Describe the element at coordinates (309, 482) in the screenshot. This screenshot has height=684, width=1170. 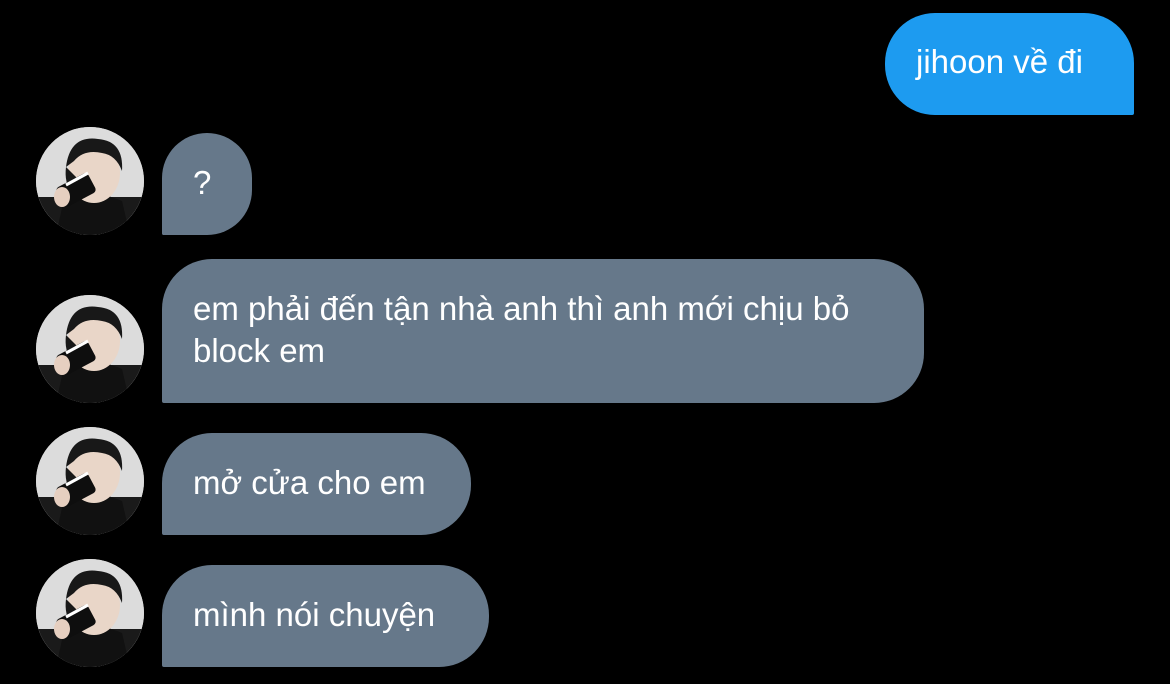
I see `message-text: mở cửa cho em` at that location.